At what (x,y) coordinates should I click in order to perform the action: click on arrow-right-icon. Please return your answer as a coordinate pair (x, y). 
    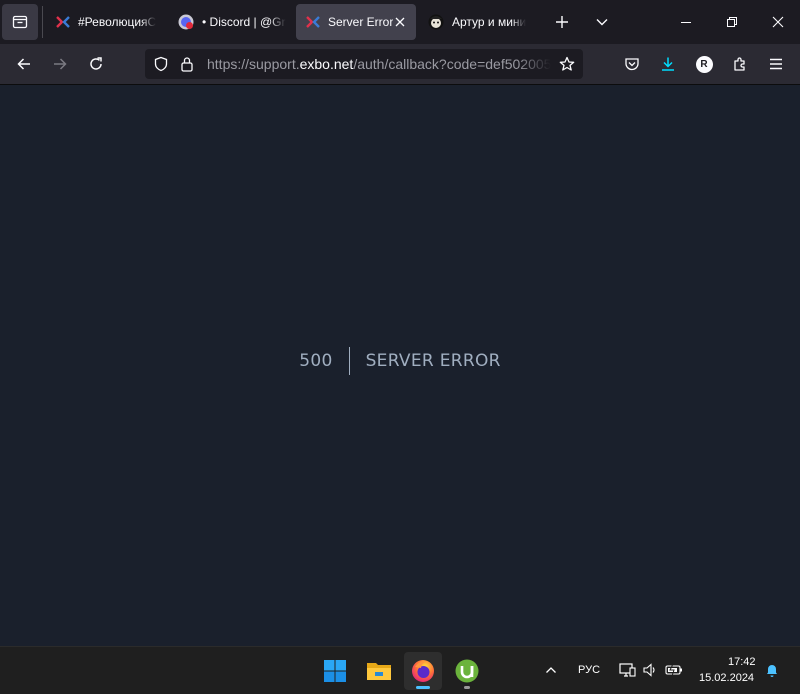
    Looking at the image, I should click on (60, 64).